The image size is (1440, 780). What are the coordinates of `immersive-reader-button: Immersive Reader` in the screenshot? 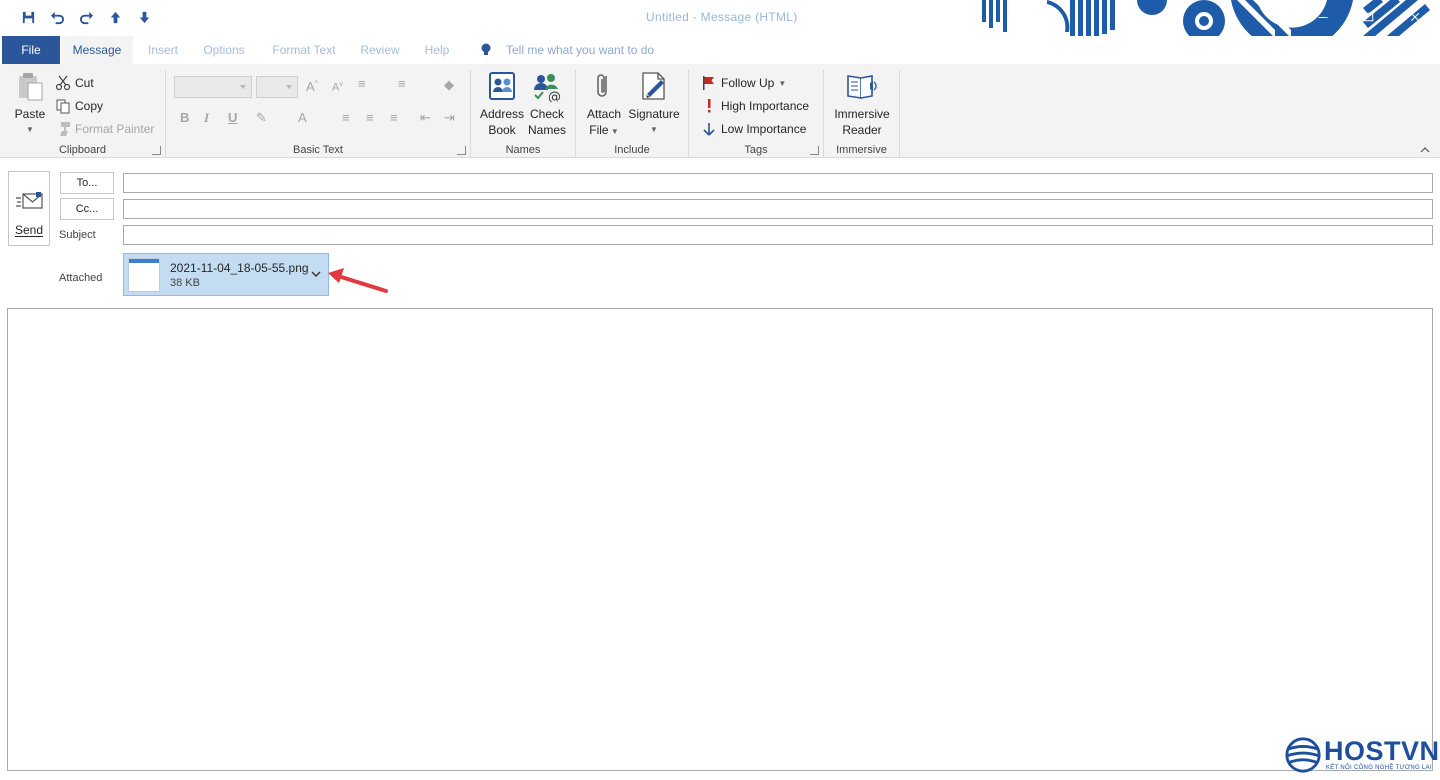 It's located at (862, 104).